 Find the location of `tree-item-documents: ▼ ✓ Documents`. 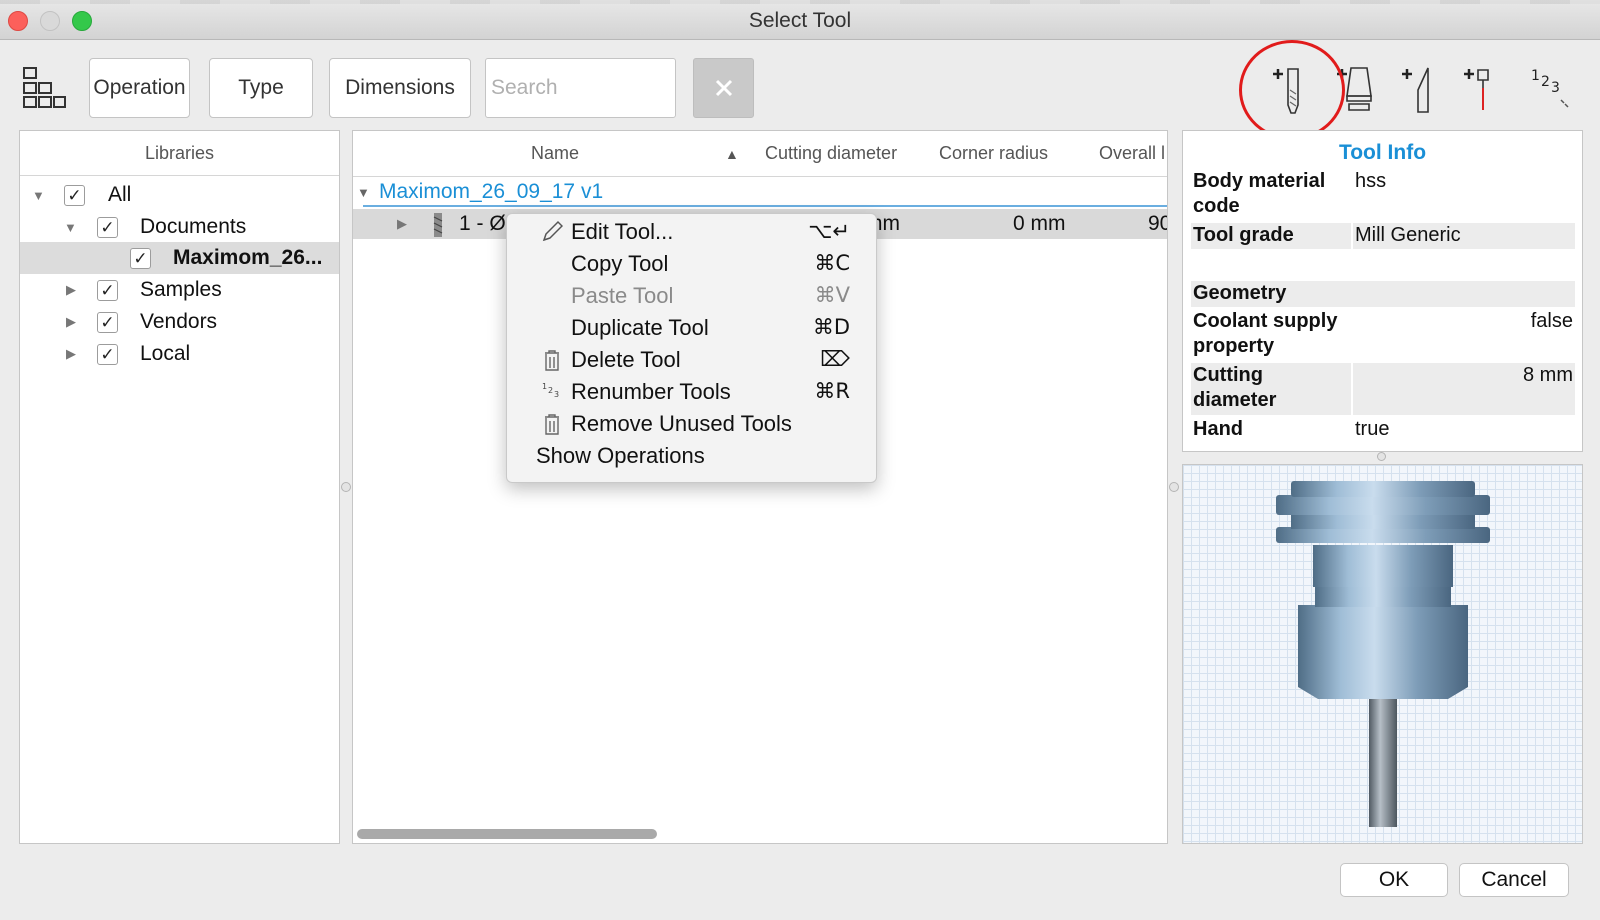

tree-item-documents: ▼ ✓ Documents is located at coordinates (179, 227).